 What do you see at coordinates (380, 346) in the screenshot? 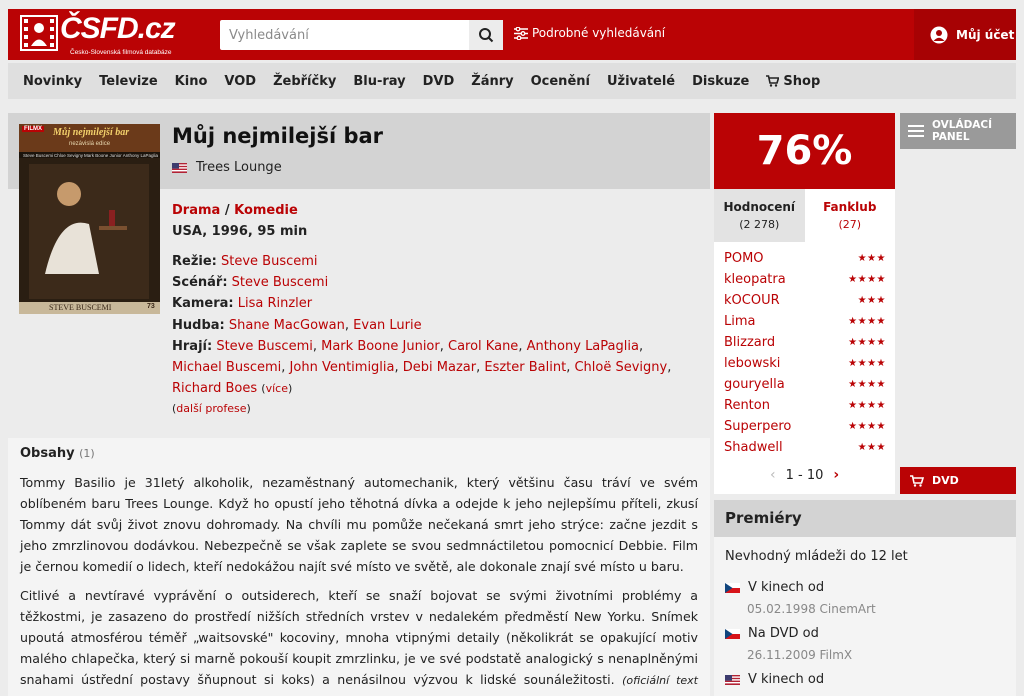
I see `actor-link: Mark Boone Junior` at bounding box center [380, 346].